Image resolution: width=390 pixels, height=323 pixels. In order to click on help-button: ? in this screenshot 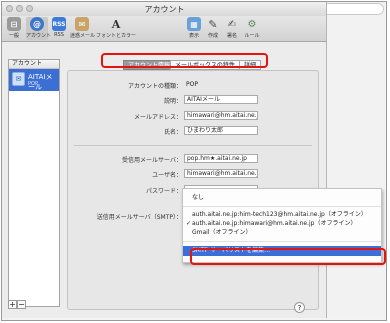, I will do `click(299, 307)`.